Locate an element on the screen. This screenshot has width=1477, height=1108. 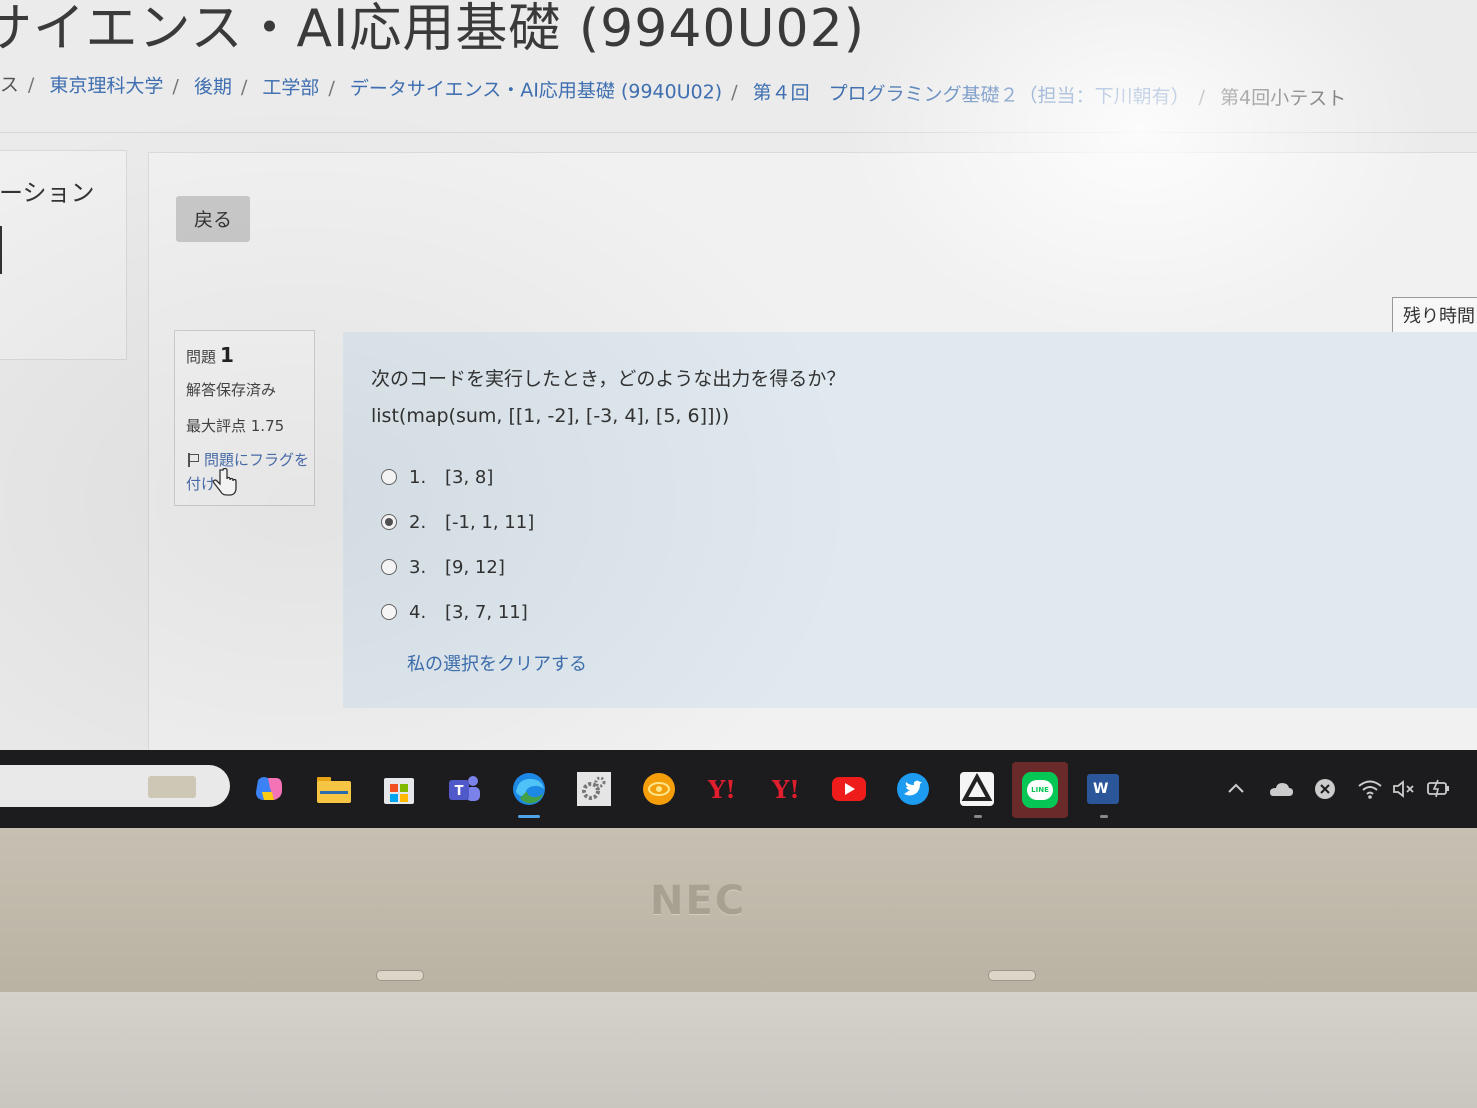
breadcrumb-faculty: 工学部 is located at coordinates (290, 88).